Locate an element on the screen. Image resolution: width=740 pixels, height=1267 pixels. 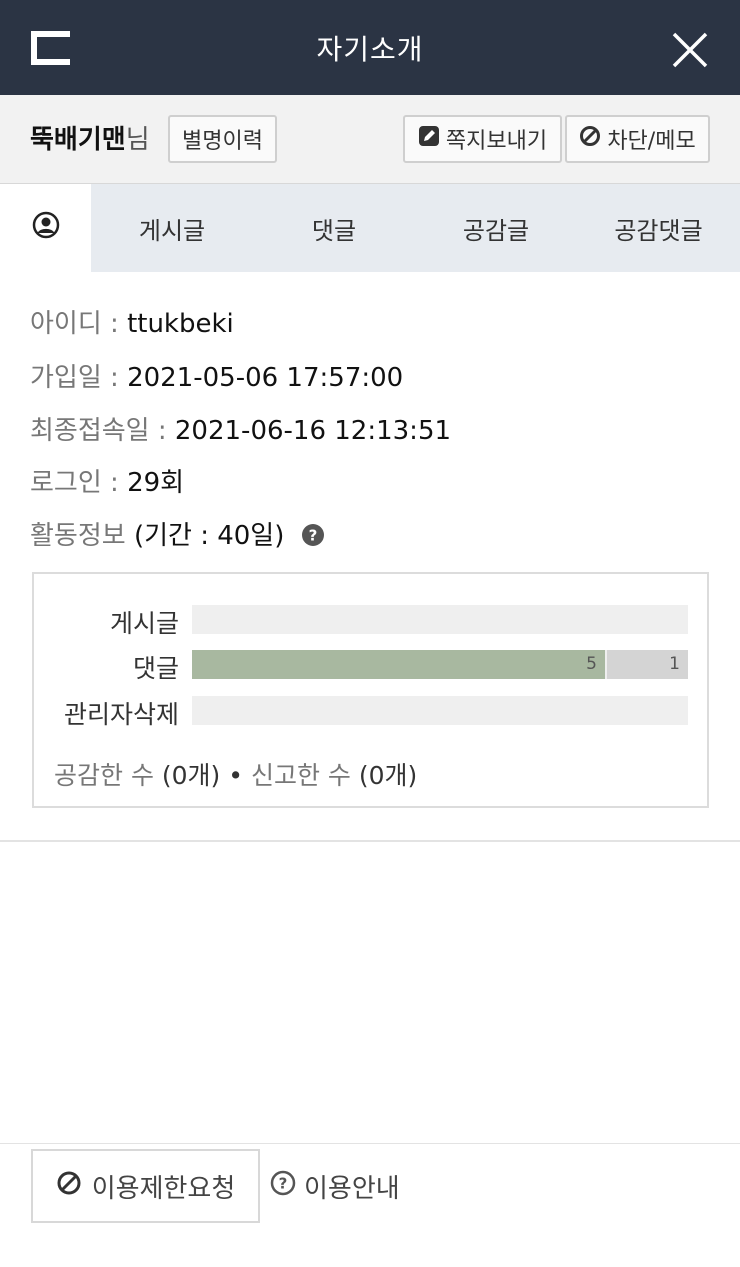
send-message-label: 쪽지보내기 is located at coordinates (496, 141).